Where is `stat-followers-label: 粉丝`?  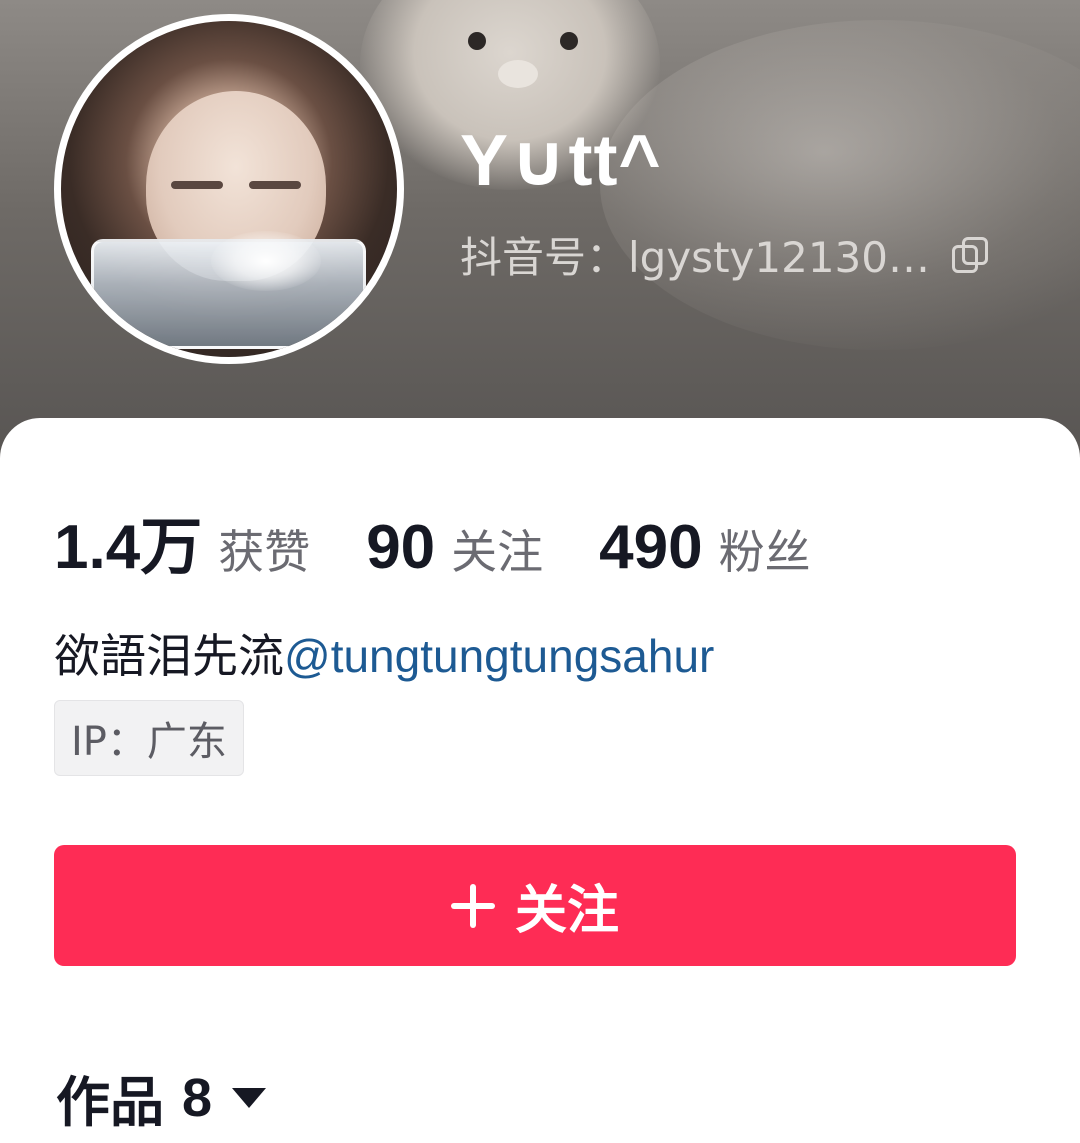 stat-followers-label: 粉丝 is located at coordinates (764, 552).